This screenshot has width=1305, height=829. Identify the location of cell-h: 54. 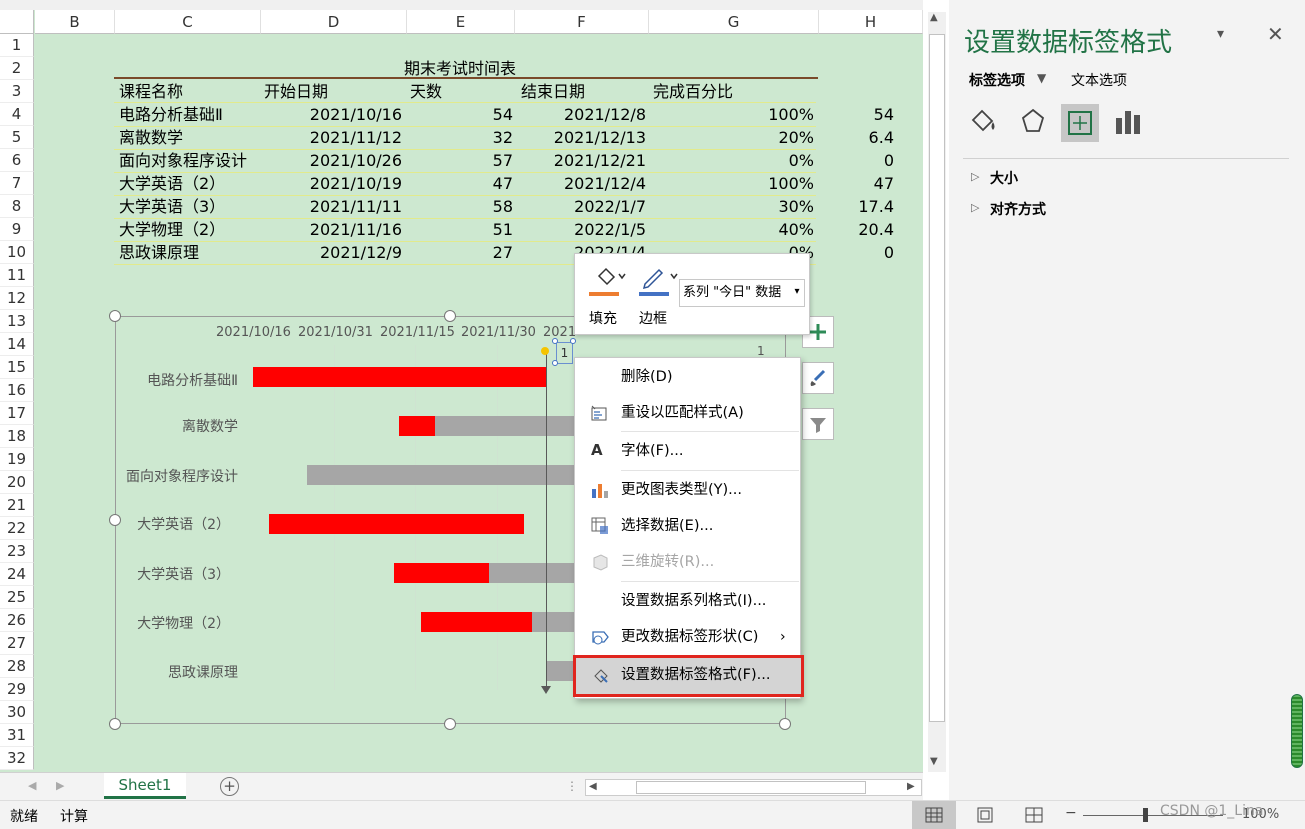
(857, 114).